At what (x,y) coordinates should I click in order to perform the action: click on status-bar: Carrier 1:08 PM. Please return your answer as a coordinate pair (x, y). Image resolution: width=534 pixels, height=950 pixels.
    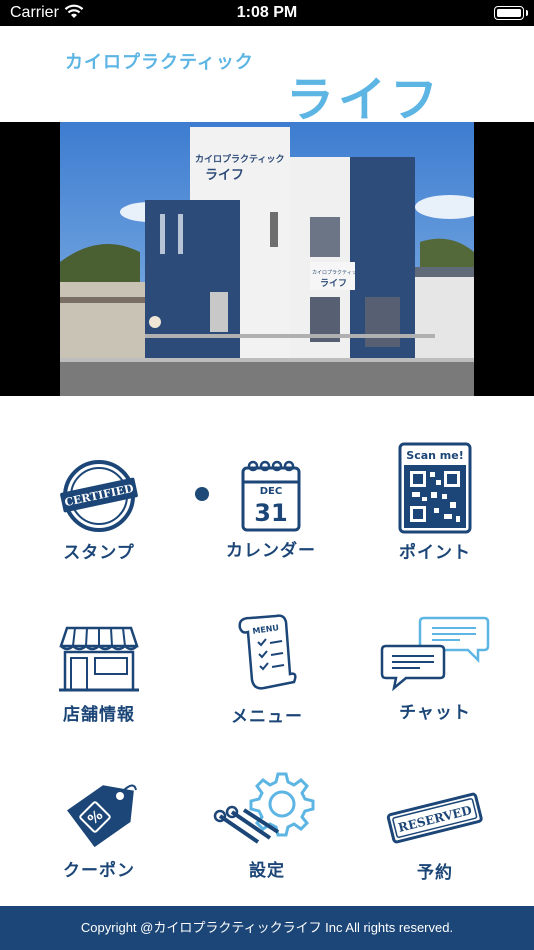
    Looking at the image, I should click on (267, 13).